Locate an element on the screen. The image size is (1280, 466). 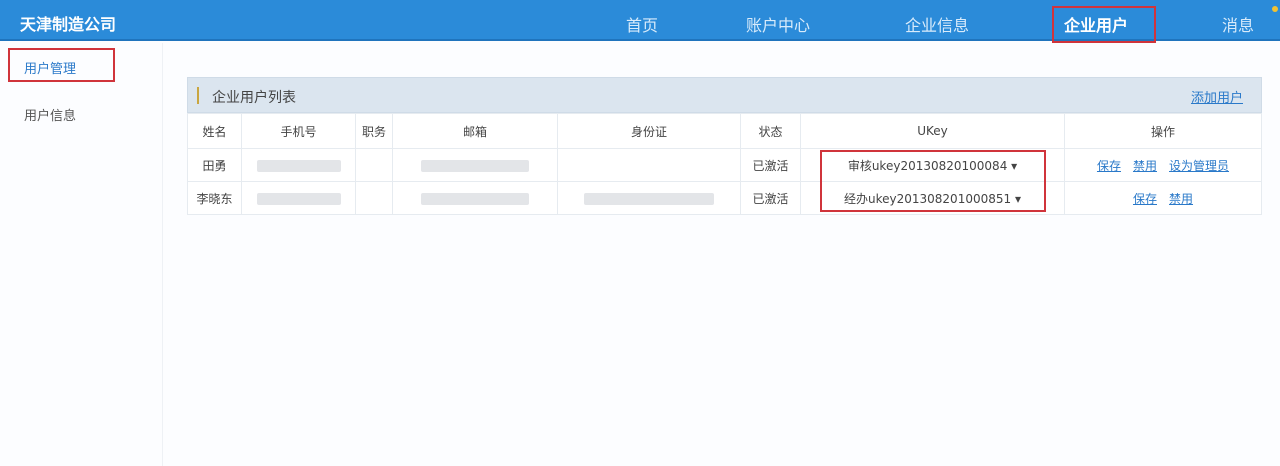
cell-name: 田勇 is located at coordinates (214, 165).